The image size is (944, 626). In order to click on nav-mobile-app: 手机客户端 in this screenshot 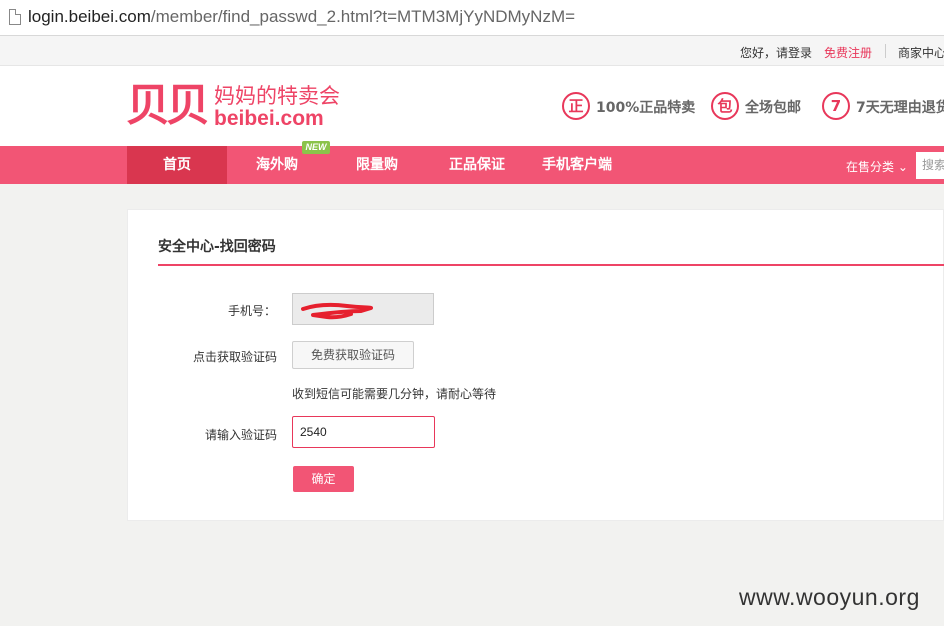, I will do `click(577, 165)`.